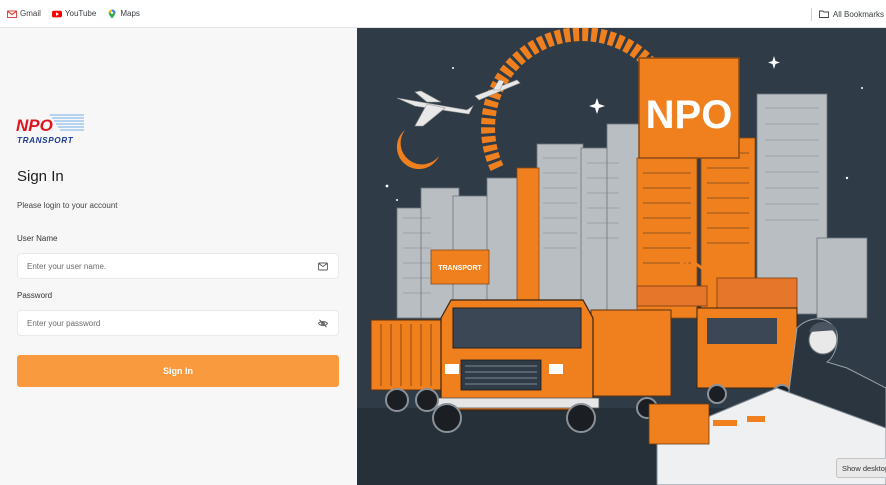 This screenshot has height=485, width=886. I want to click on eye-slash-icon, so click(323, 323).